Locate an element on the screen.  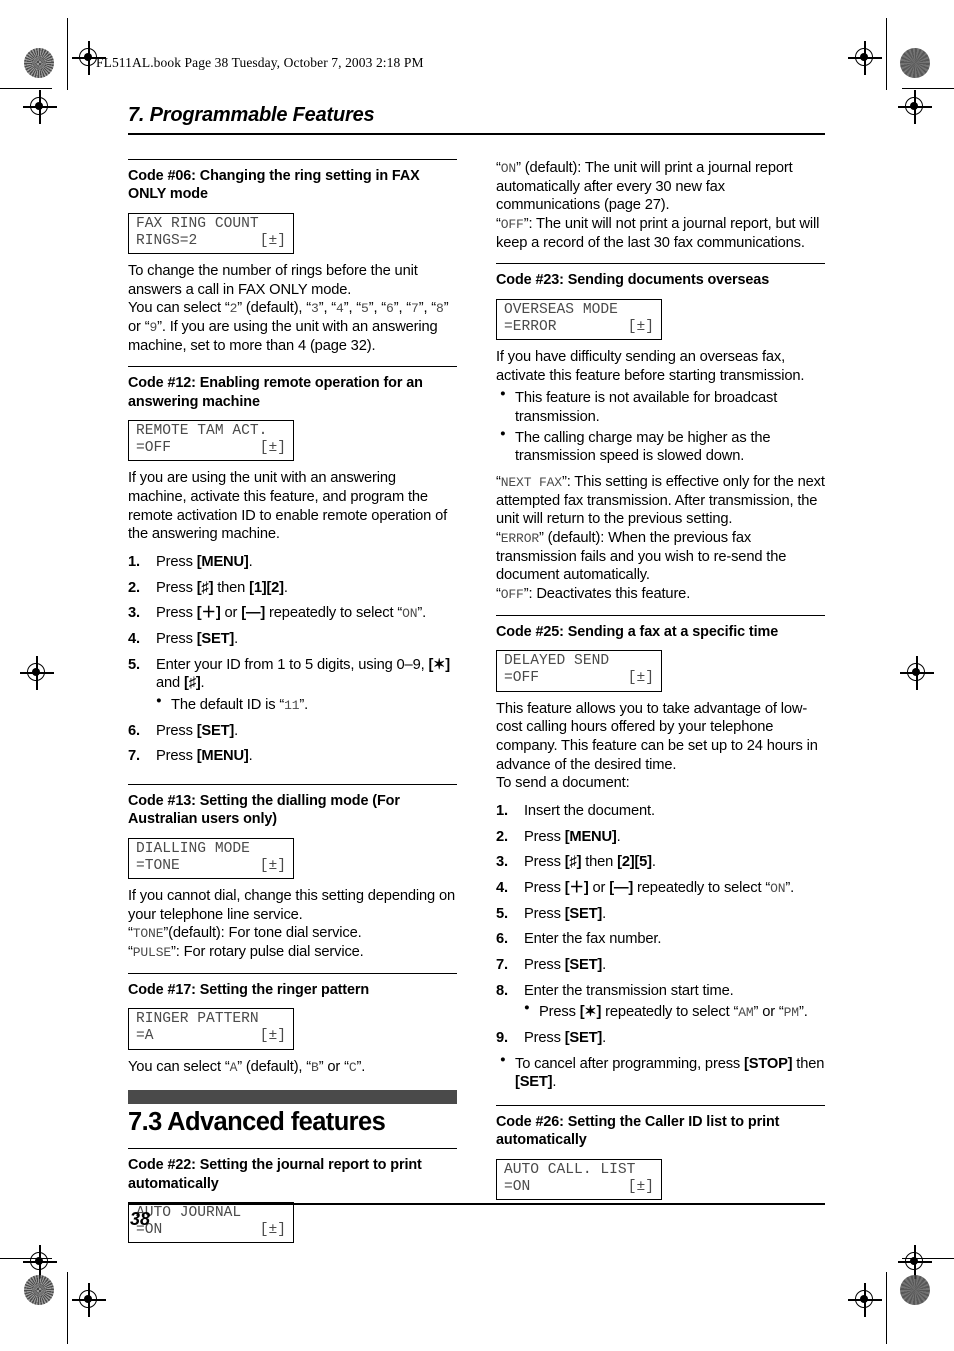
lcd-value: =ERROR is located at coordinates (530, 326).